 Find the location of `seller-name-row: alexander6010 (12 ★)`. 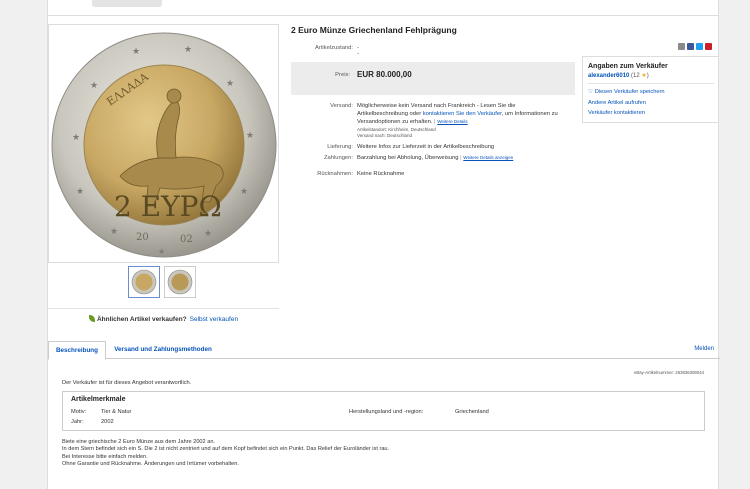

seller-name-row: alexander6010 (12 ★) is located at coordinates (618, 75).